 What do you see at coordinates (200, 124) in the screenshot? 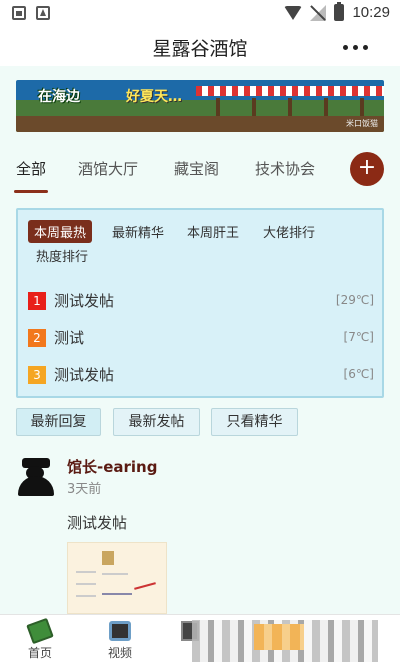
I see `banner-ground` at bounding box center [200, 124].